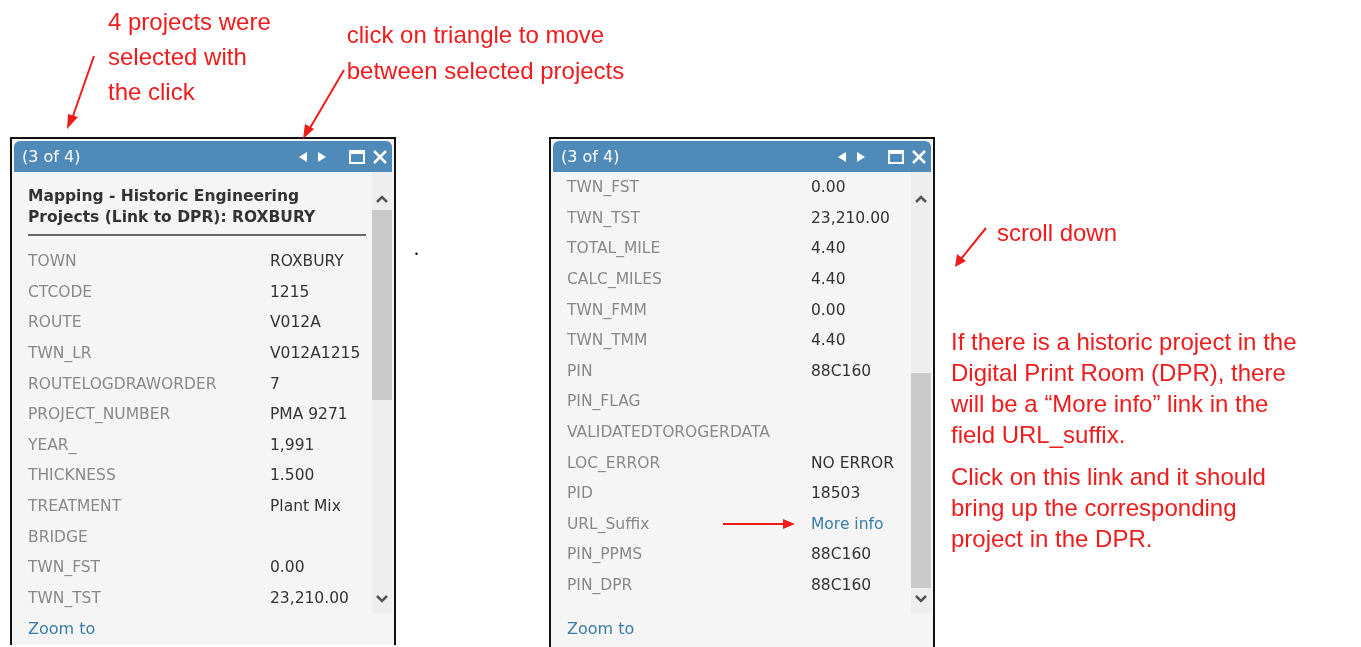 The height and width of the screenshot is (647, 1361). Describe the element at coordinates (614, 248) in the screenshot. I see `field-label: TOTAL_MILE` at that location.